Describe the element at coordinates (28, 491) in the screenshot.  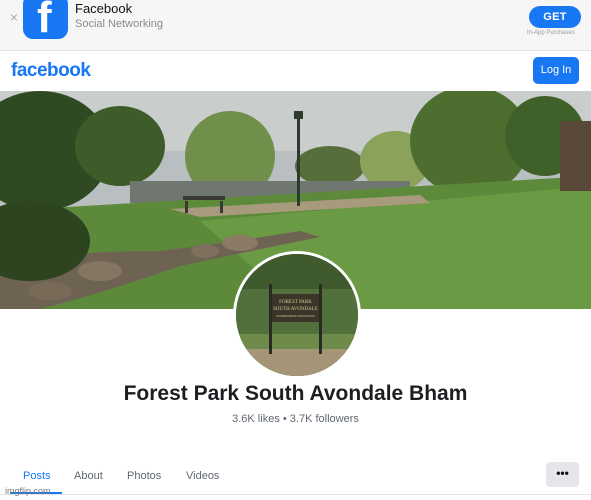
I see `watermark: imgflip.com` at that location.